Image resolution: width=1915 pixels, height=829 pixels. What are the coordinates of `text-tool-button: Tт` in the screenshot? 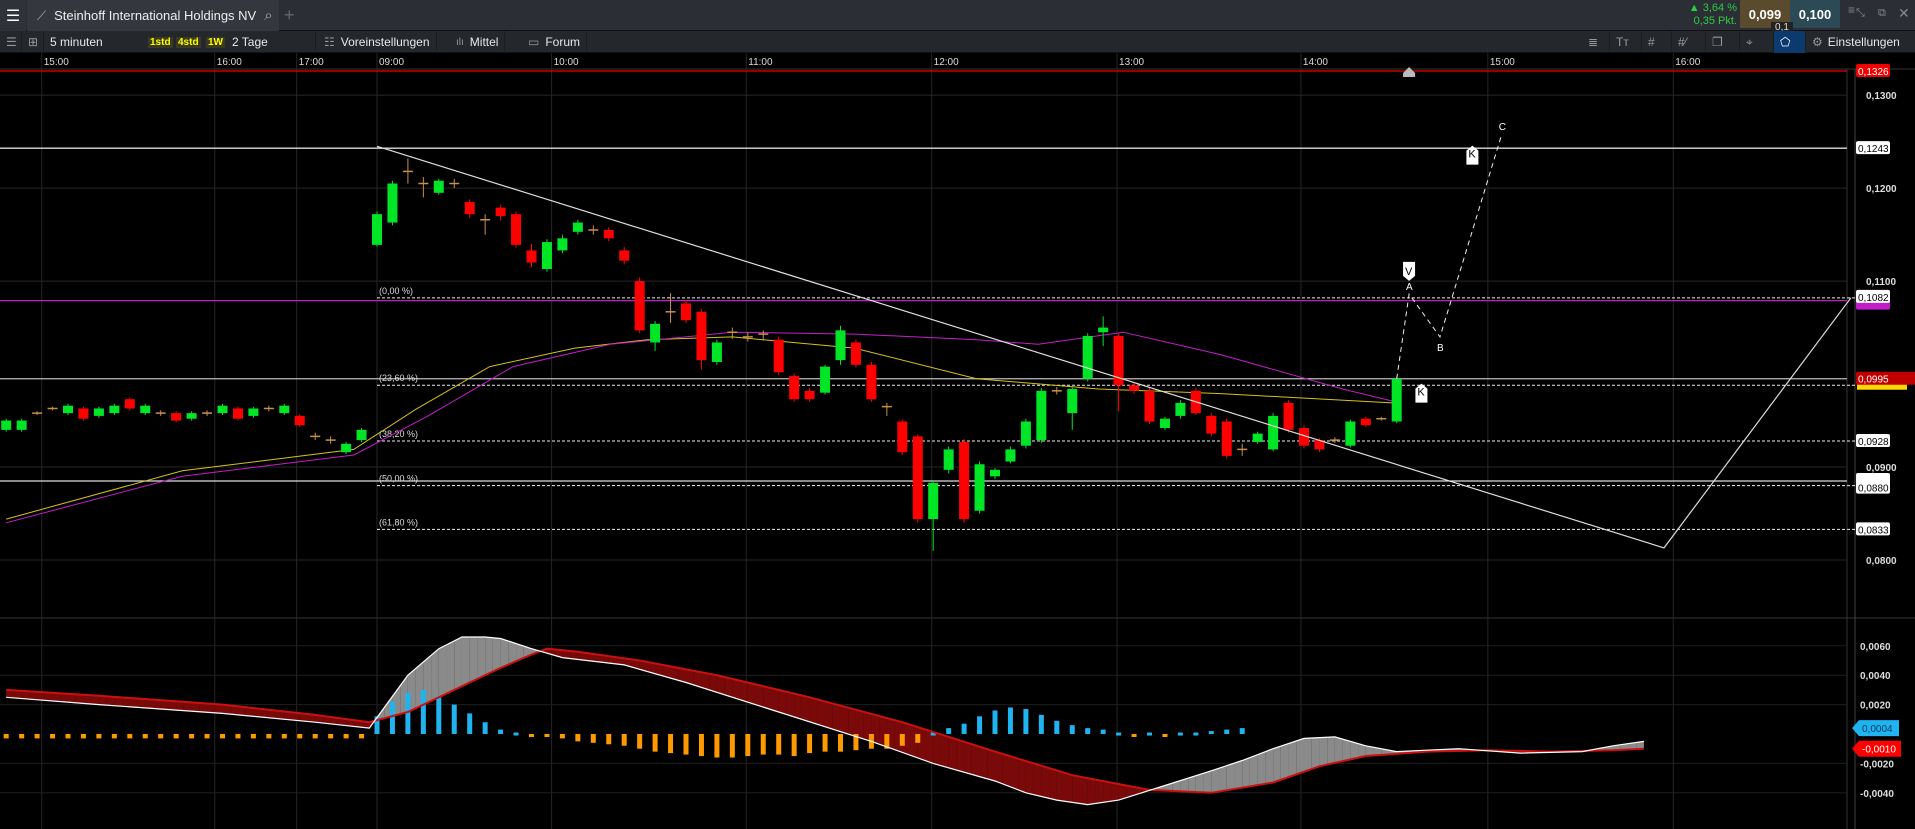 It's located at (1626, 42).